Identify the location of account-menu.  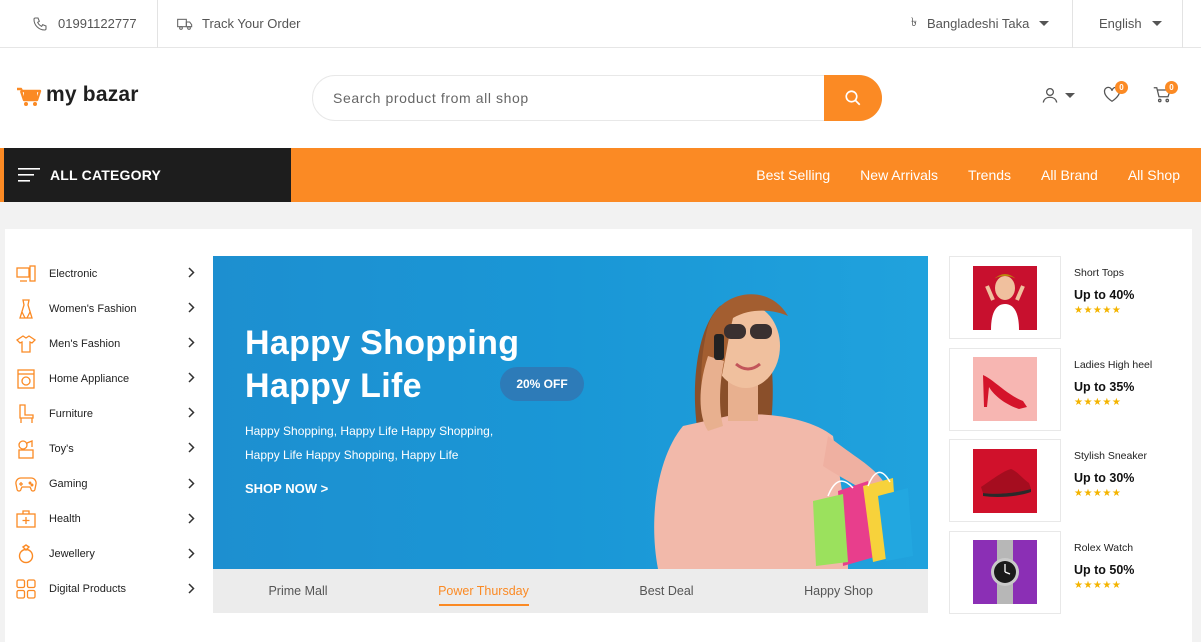
(1058, 95).